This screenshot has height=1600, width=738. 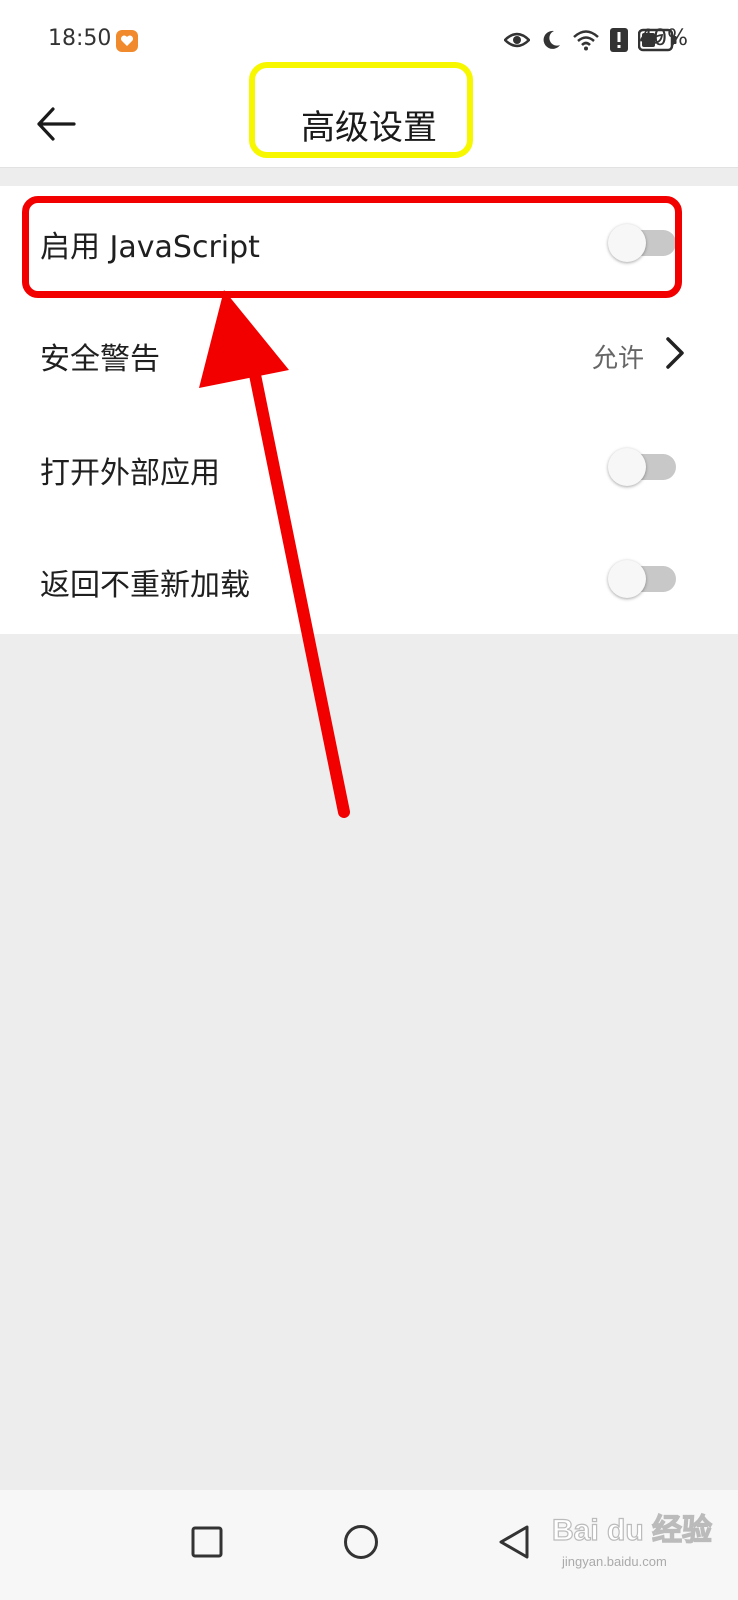 I want to click on square-icon, so click(x=207, y=1542).